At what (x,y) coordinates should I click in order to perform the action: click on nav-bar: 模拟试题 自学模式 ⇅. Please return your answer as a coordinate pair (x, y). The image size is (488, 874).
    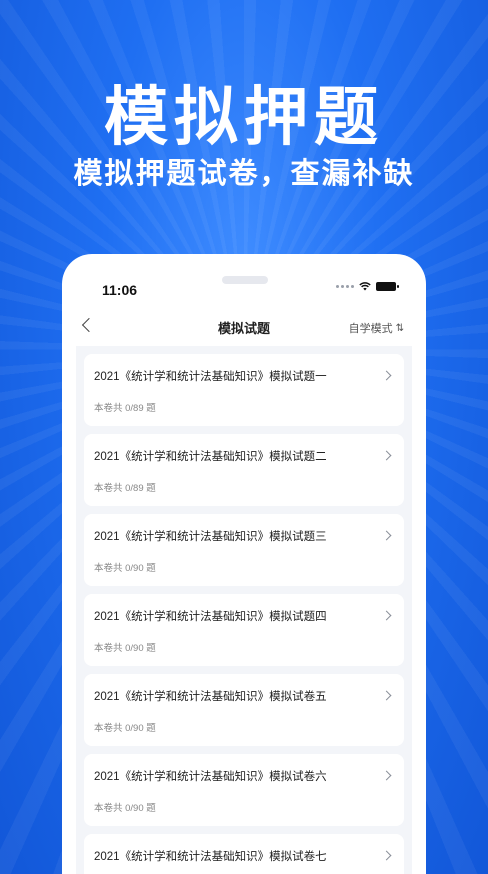
    Looking at the image, I should click on (244, 328).